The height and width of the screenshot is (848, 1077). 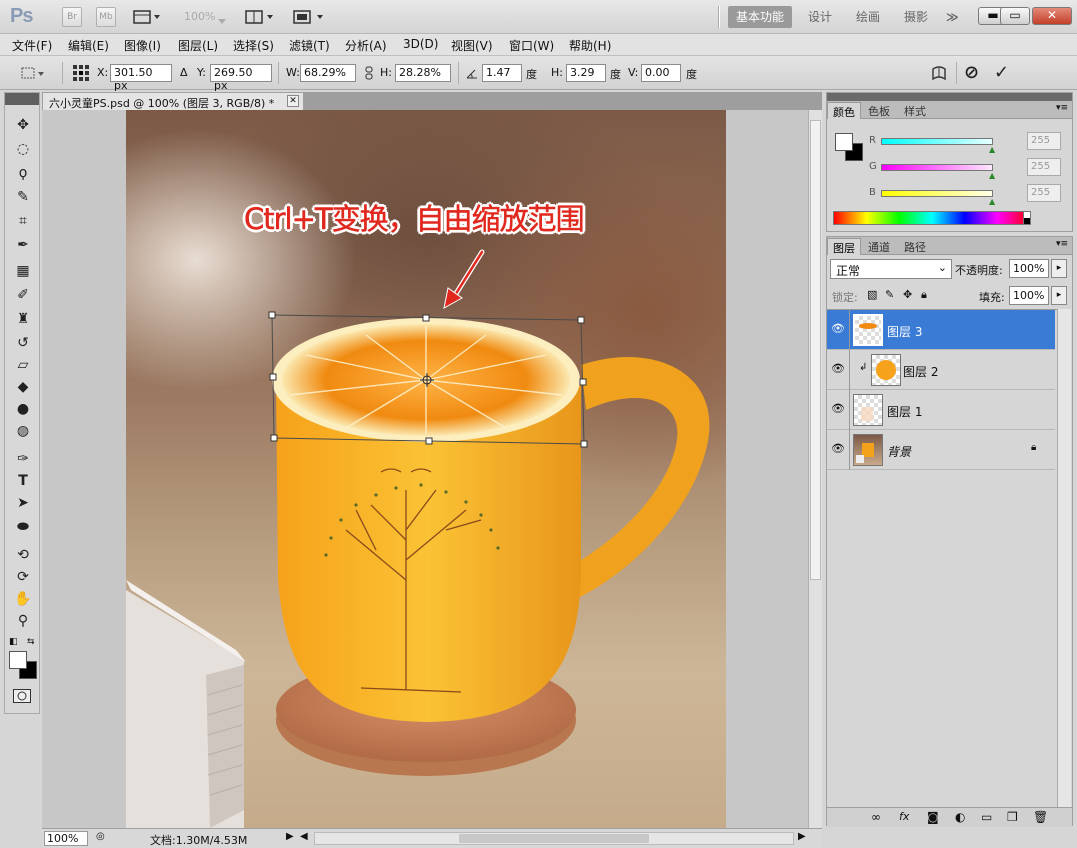 What do you see at coordinates (992, 149) in the screenshot?
I see `red-slider-handle-icon: ▲` at bounding box center [992, 149].